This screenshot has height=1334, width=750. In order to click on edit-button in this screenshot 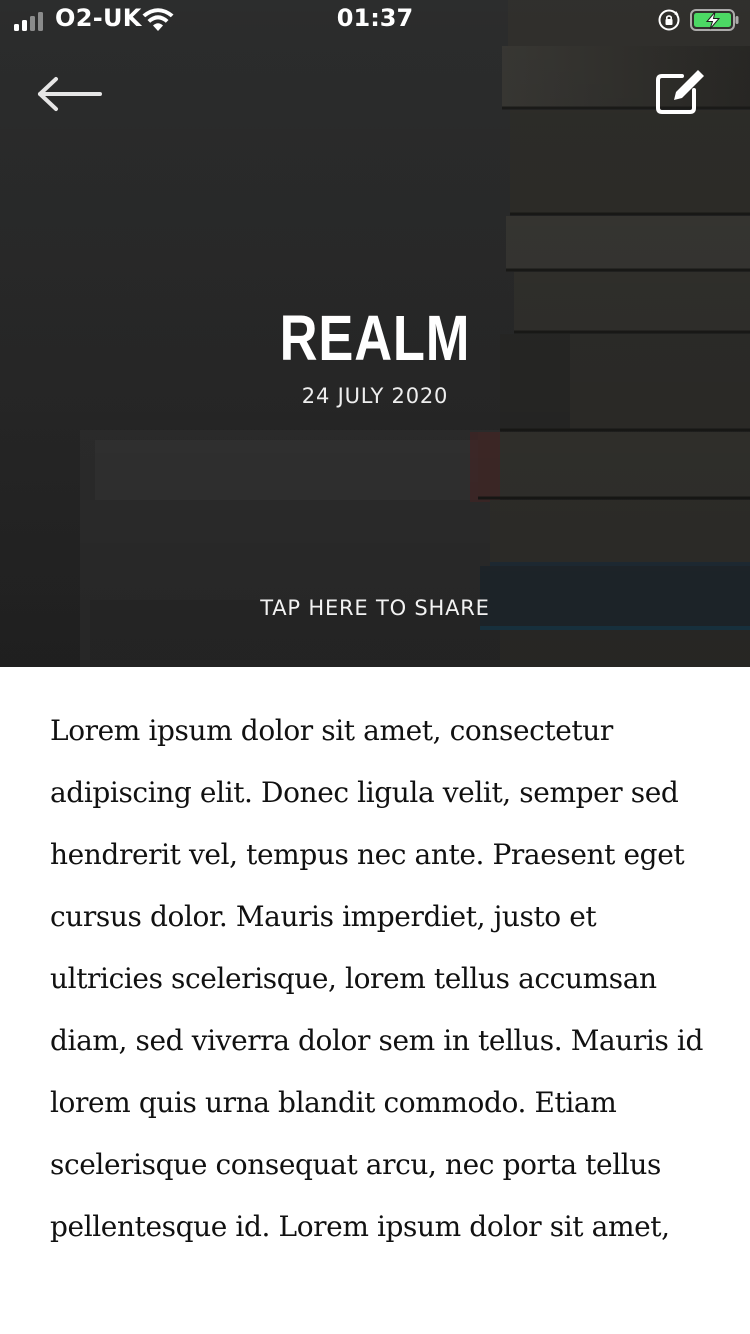, I will do `click(679, 92)`.